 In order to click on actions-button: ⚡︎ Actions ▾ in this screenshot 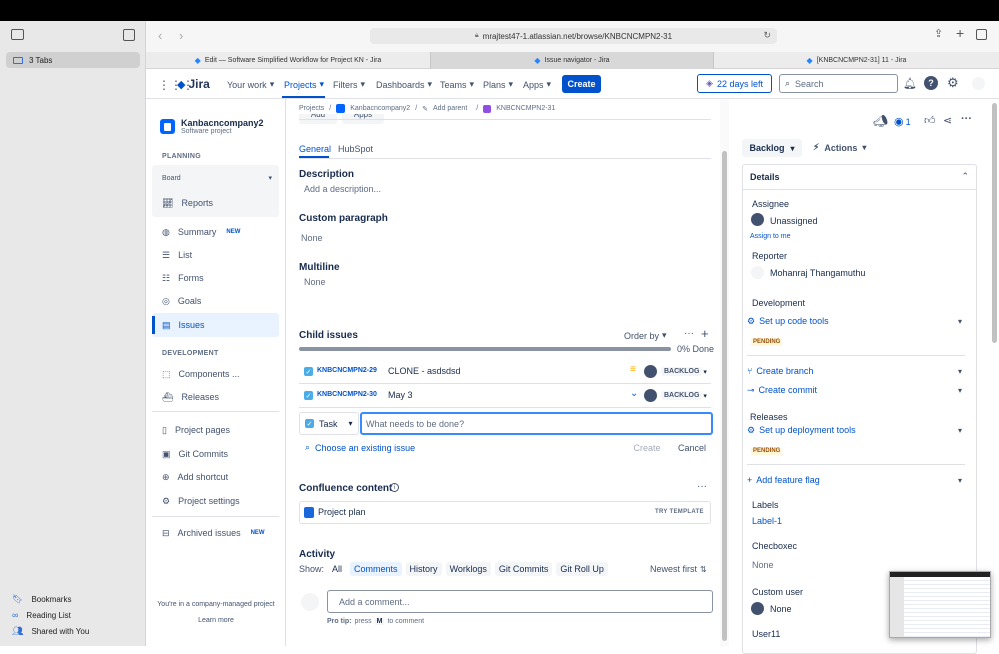, I will do `click(839, 147)`.